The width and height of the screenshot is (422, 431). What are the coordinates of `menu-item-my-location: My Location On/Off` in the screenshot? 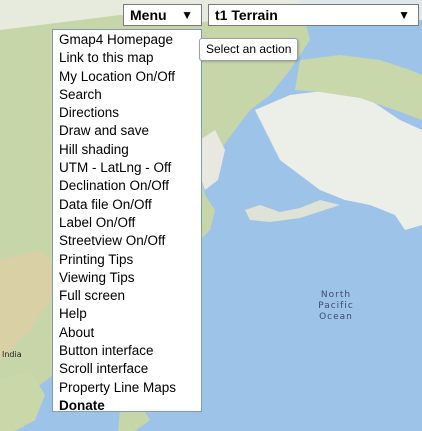 It's located at (127, 77).